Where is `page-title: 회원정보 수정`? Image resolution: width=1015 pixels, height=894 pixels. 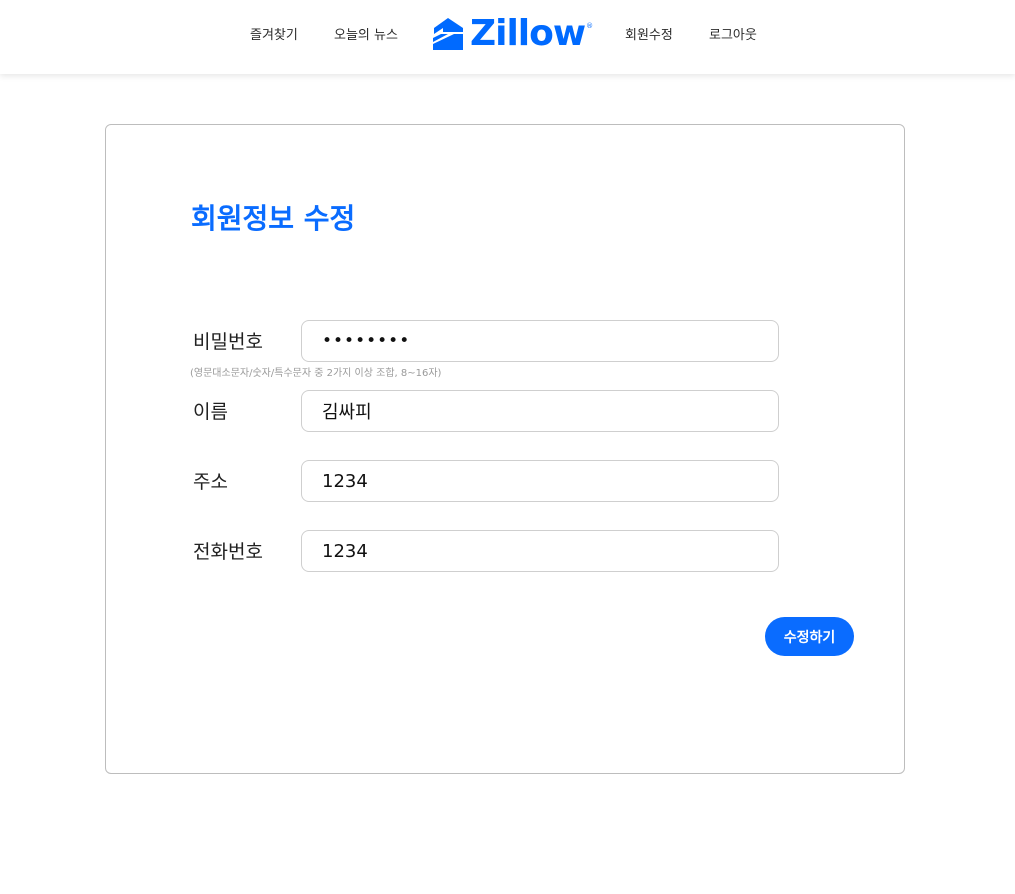 page-title: 회원정보 수정 is located at coordinates (273, 218).